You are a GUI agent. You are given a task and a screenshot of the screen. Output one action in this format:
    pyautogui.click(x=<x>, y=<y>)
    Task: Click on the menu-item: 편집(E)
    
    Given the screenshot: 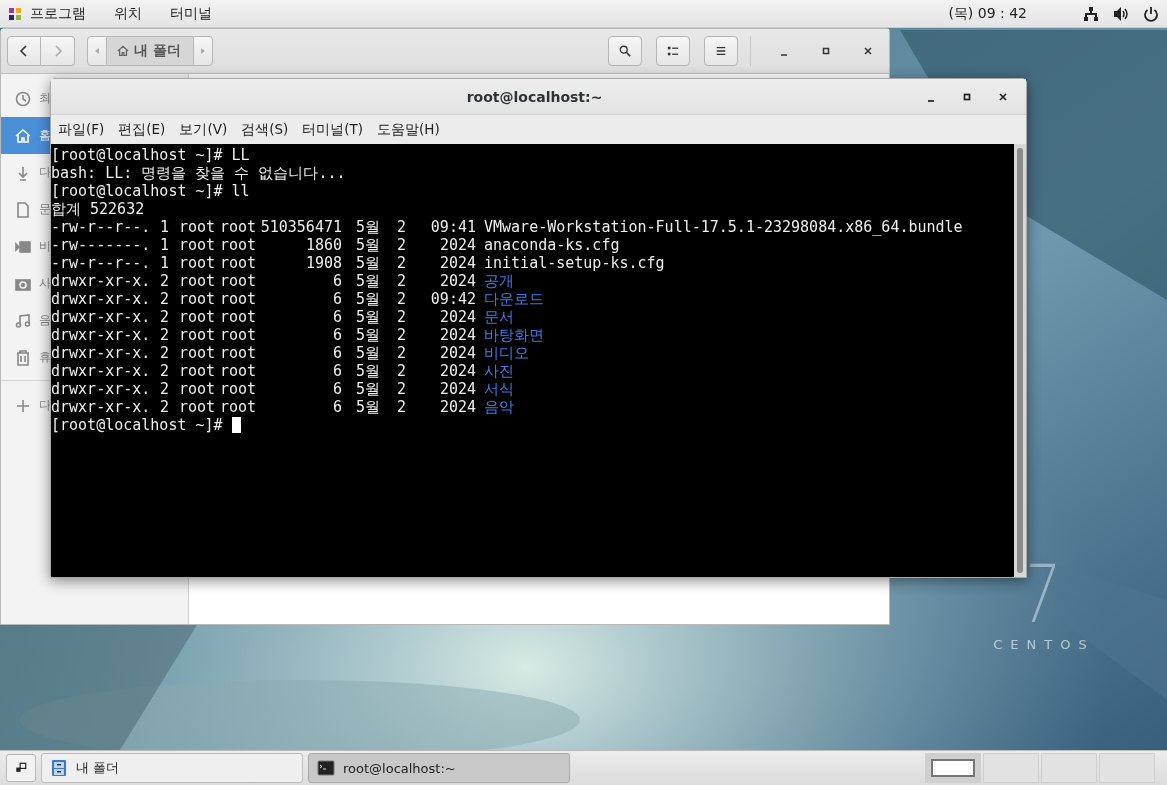 What is the action you would take?
    pyautogui.click(x=142, y=129)
    